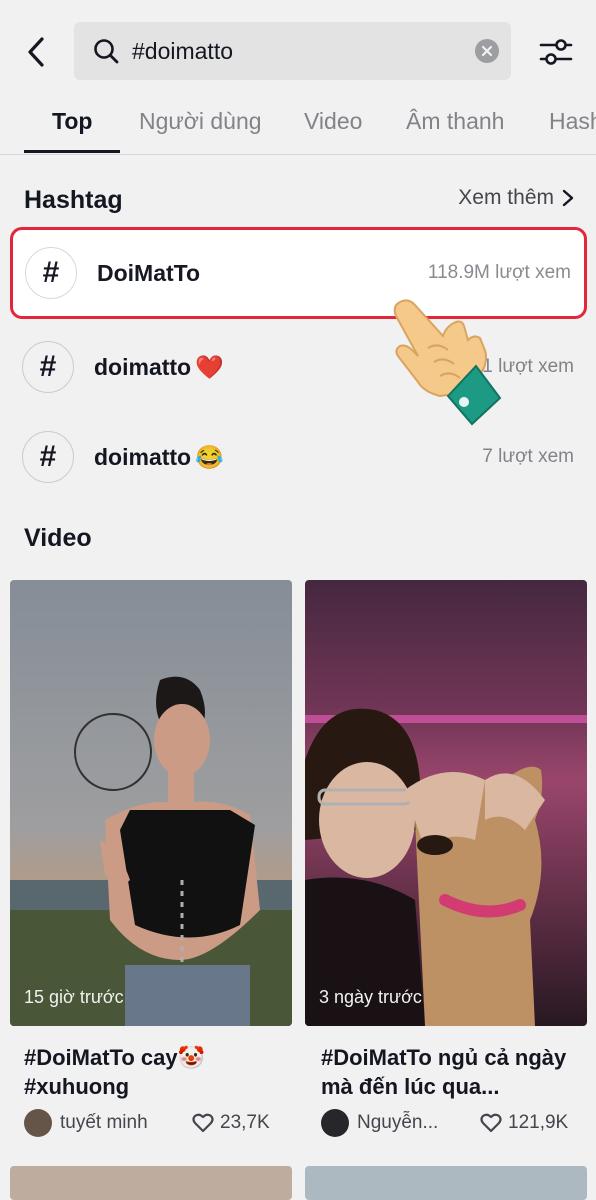 The image size is (596, 1200). Describe the element at coordinates (149, 272) in the screenshot. I see `hashtag-name: DoiMatTo` at that location.